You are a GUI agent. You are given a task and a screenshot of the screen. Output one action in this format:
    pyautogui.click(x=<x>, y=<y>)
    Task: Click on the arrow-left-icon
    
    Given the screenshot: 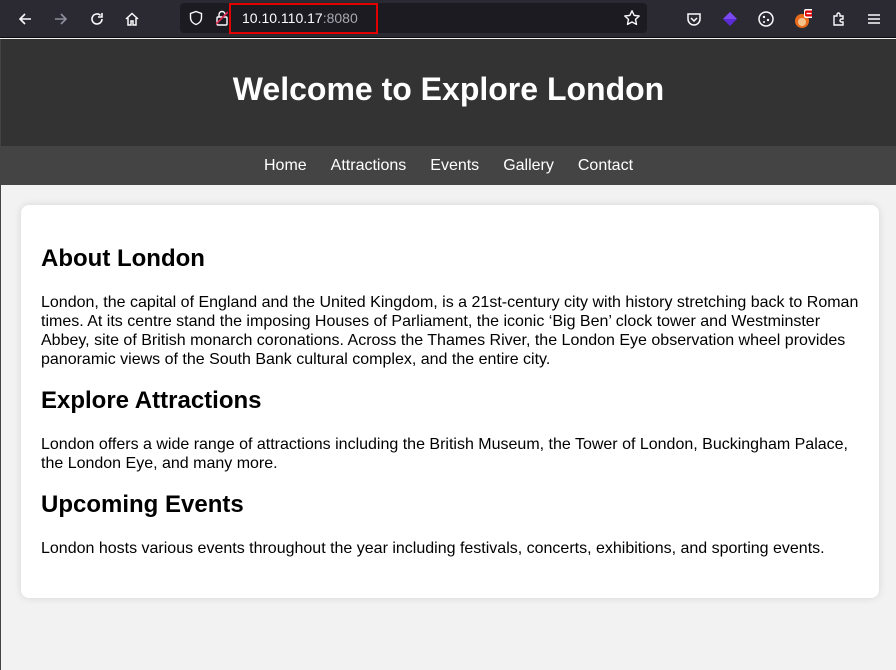 What is the action you would take?
    pyautogui.click(x=24, y=19)
    